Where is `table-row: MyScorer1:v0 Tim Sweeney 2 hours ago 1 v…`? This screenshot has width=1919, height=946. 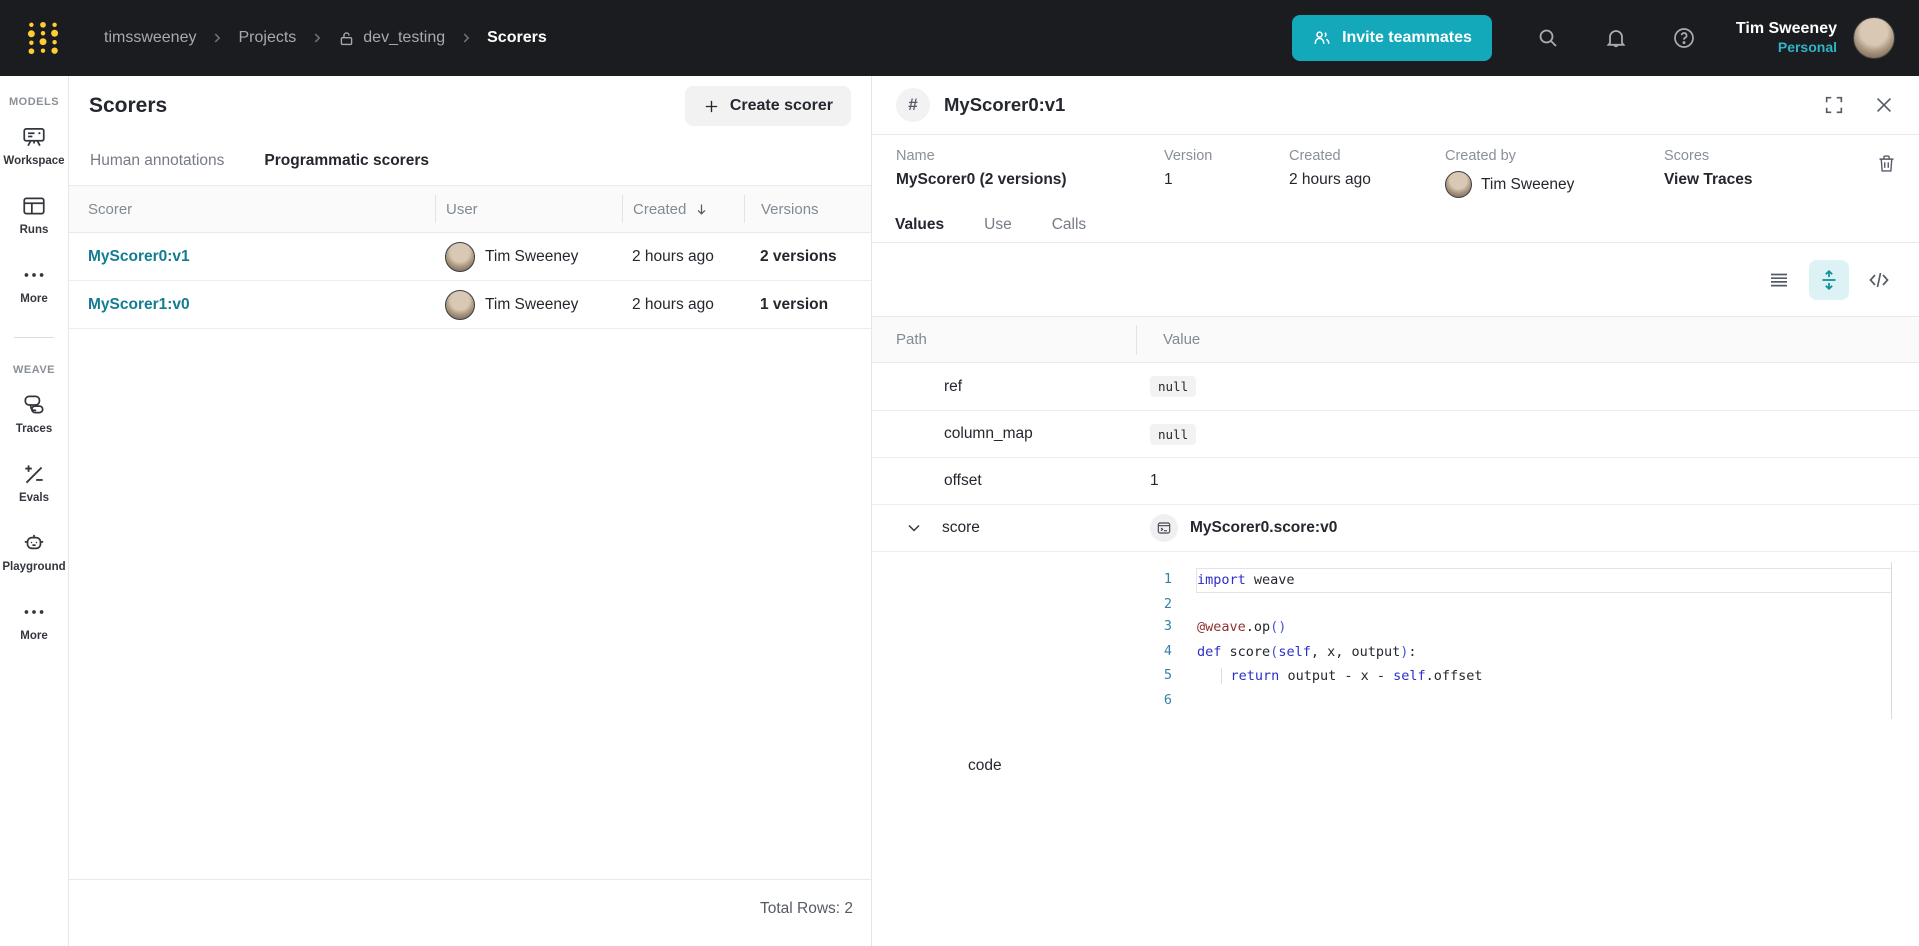
table-row: MyScorer1:v0 Tim Sweeney 2 hours ago 1 v… is located at coordinates (470, 305).